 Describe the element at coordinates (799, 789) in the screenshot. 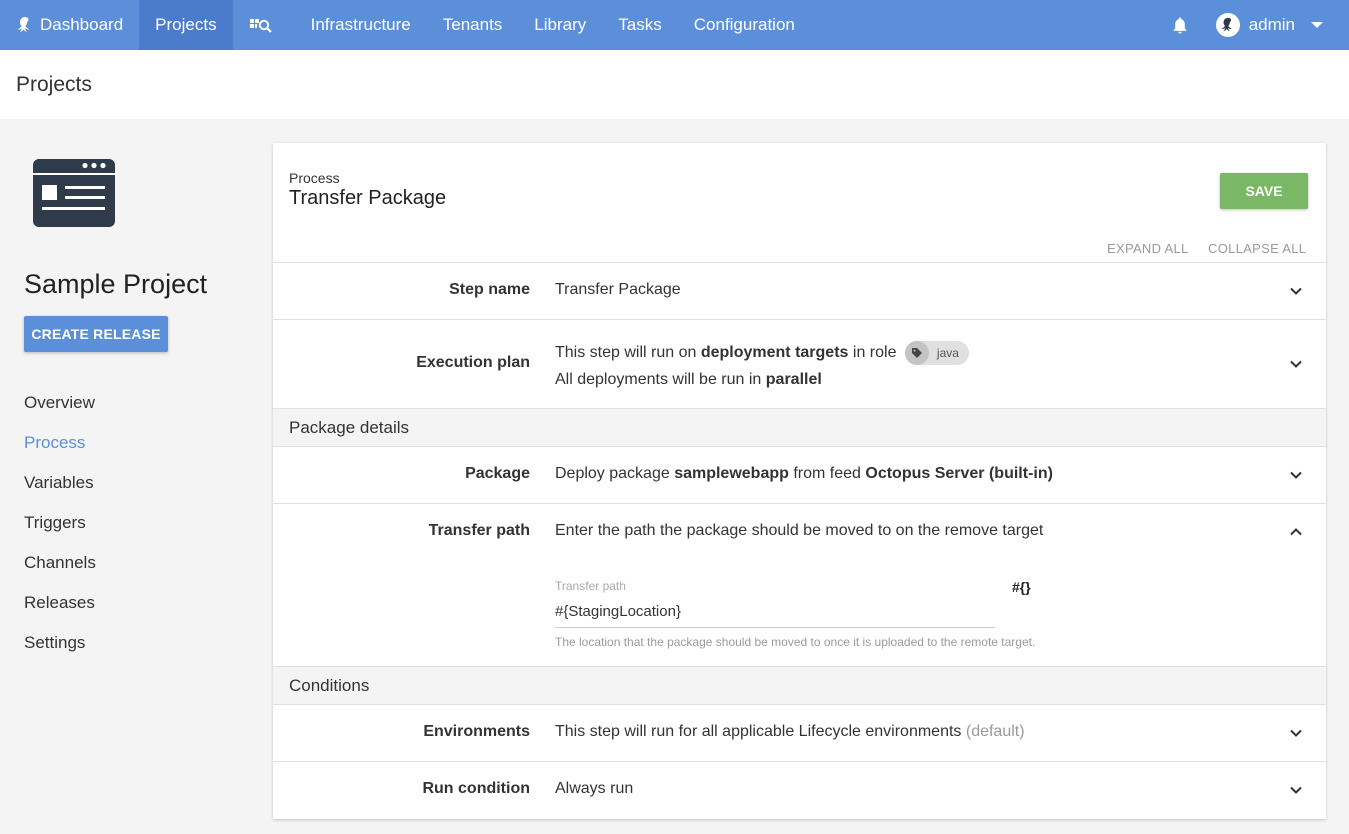

I see `run-condition-row: Run condition Always run` at that location.